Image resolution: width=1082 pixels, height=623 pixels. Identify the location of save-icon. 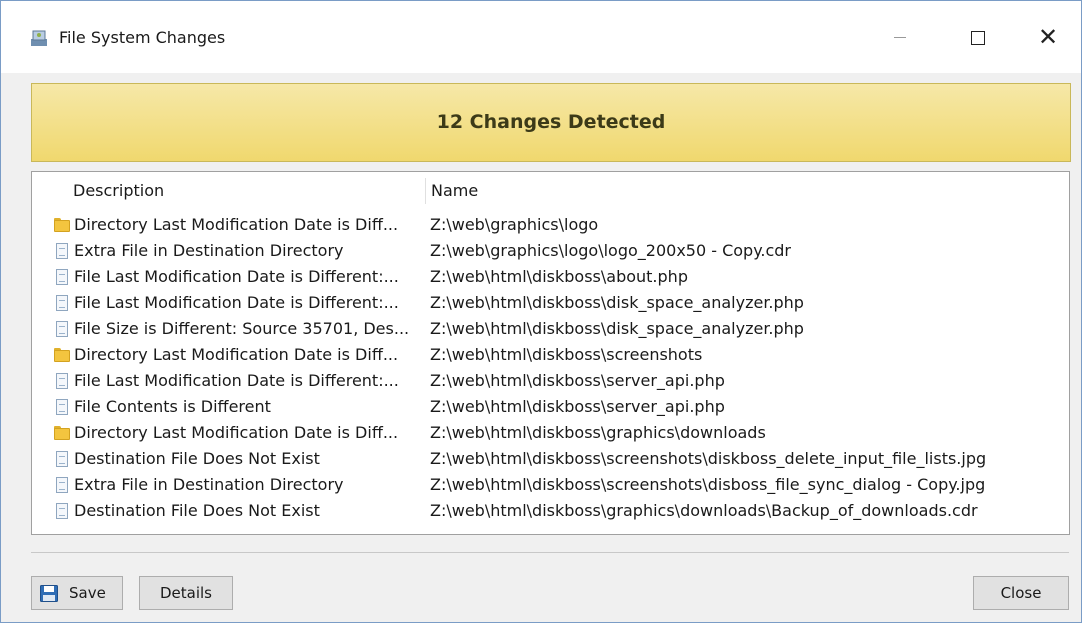
(49, 593).